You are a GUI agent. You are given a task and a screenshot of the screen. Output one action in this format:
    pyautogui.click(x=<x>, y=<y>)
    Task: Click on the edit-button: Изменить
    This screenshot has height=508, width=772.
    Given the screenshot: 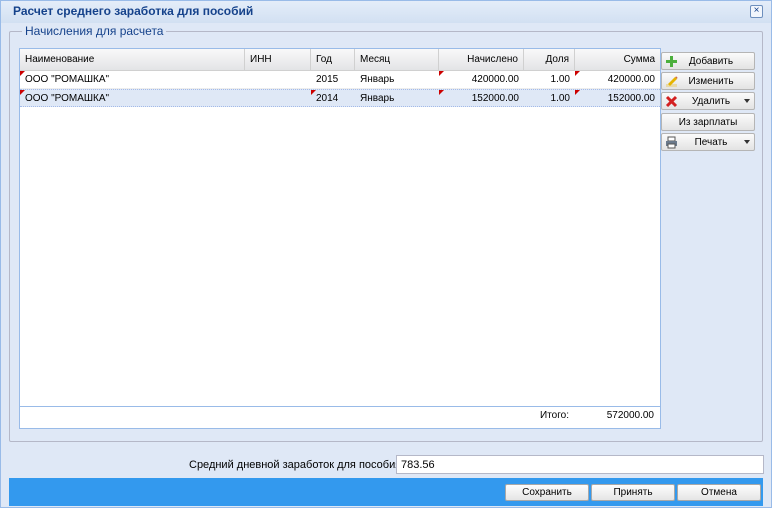 What is the action you would take?
    pyautogui.click(x=708, y=81)
    